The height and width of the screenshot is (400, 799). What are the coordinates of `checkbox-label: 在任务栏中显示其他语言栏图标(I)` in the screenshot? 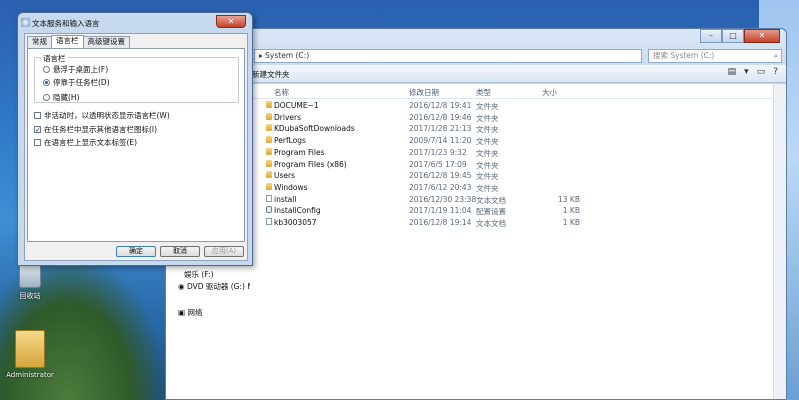 It's located at (101, 129).